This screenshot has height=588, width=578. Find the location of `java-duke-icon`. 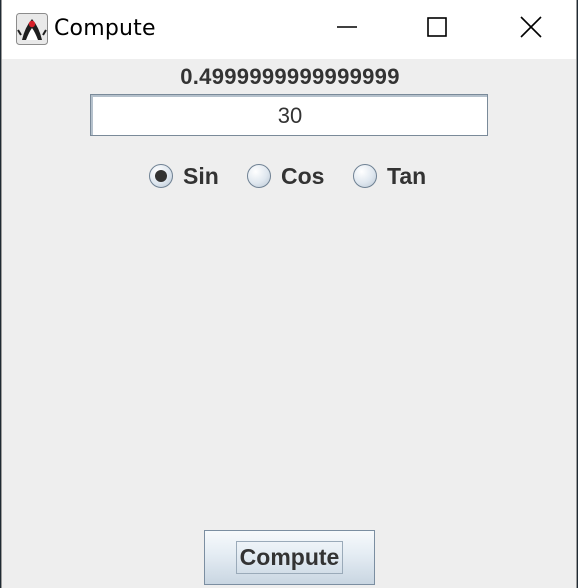

java-duke-icon is located at coordinates (32, 29).